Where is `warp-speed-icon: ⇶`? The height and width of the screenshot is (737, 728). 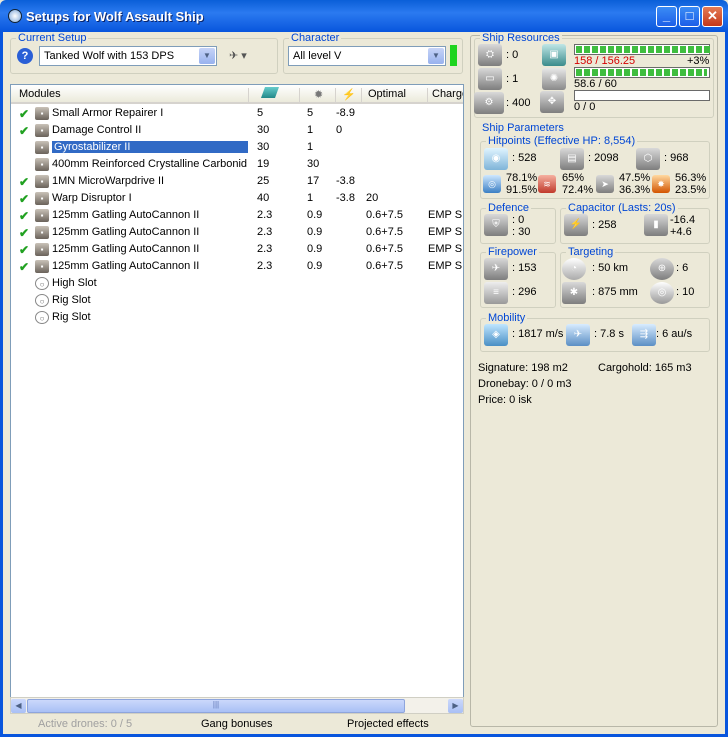 warp-speed-icon: ⇶ is located at coordinates (644, 335).